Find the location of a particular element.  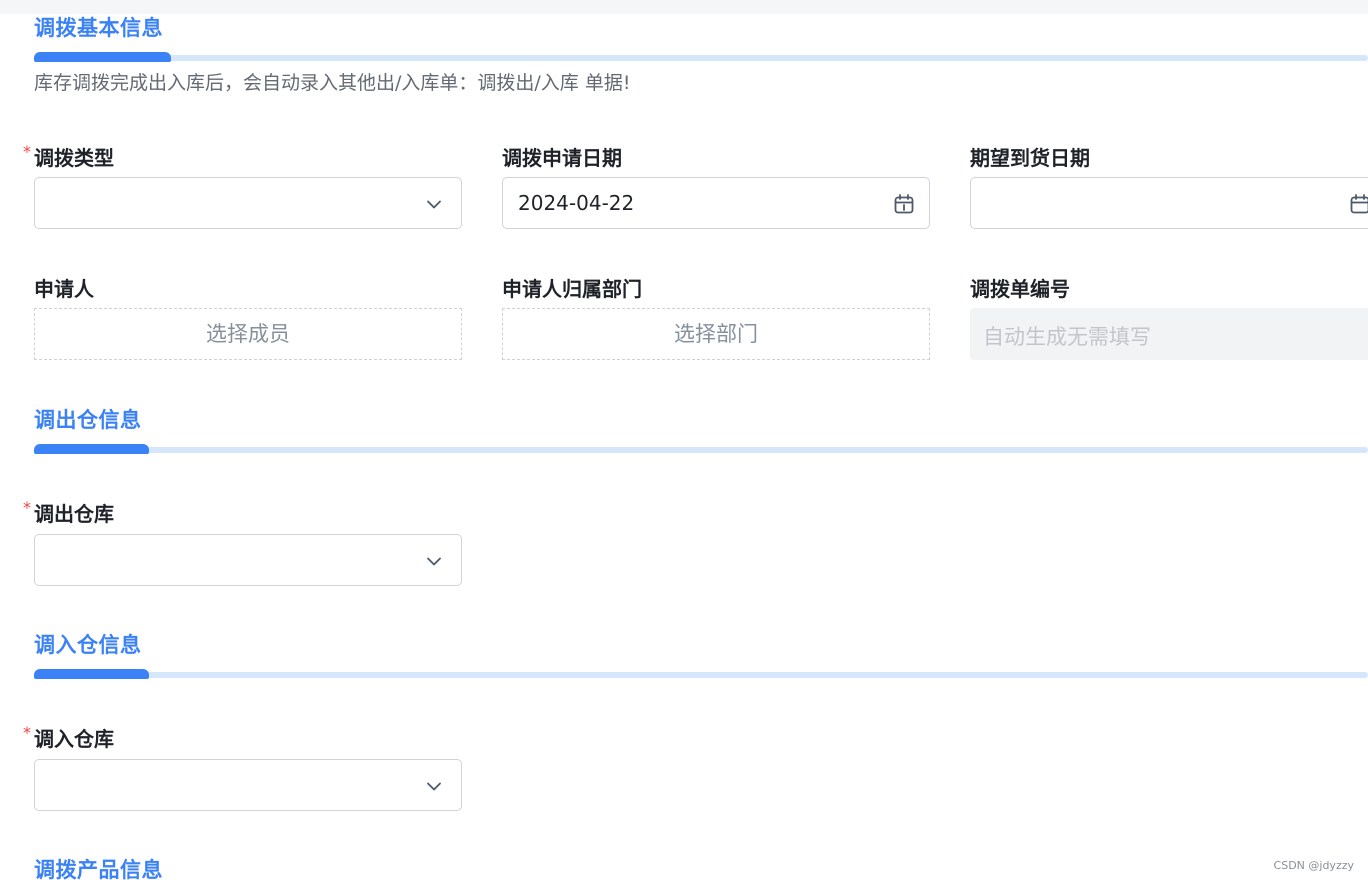

transfer-type-select is located at coordinates (248, 203).